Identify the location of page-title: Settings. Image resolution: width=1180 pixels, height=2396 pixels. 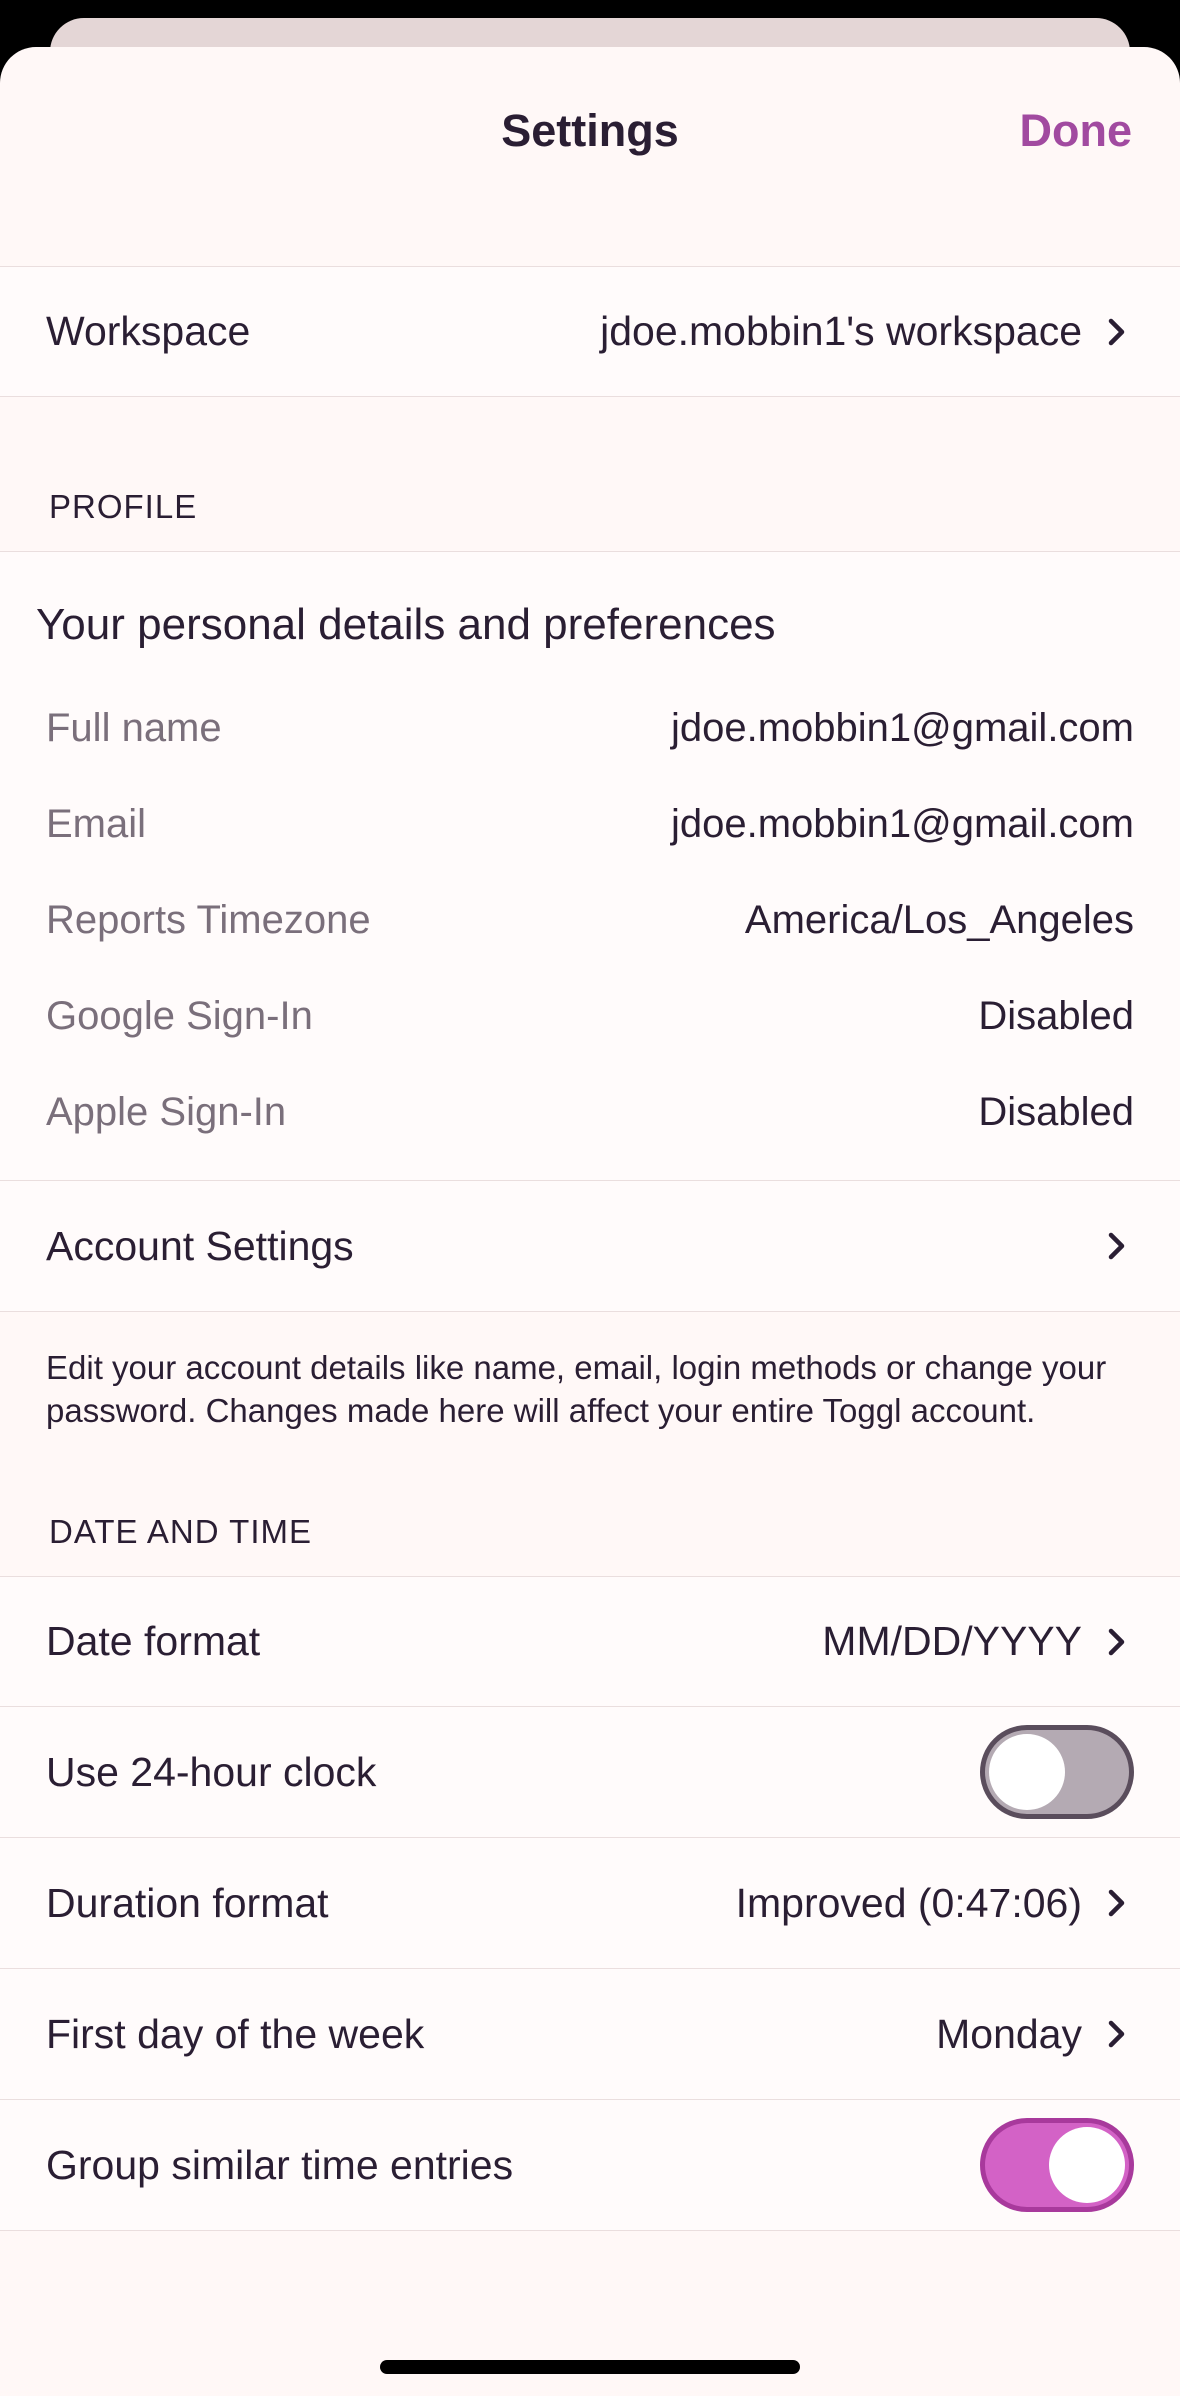
(590, 130).